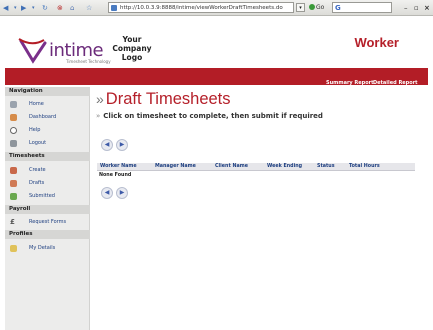  What do you see at coordinates (42, 248) in the screenshot?
I see `sidebar-item-label: My Details` at bounding box center [42, 248].